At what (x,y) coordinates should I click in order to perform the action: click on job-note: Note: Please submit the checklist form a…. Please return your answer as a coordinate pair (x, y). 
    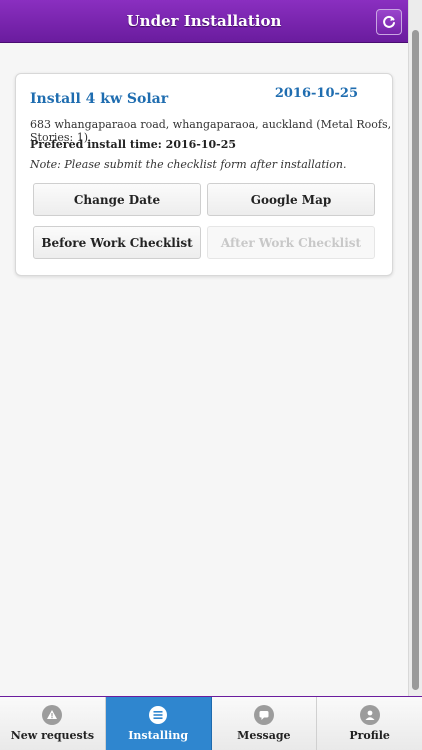
    Looking at the image, I should click on (188, 164).